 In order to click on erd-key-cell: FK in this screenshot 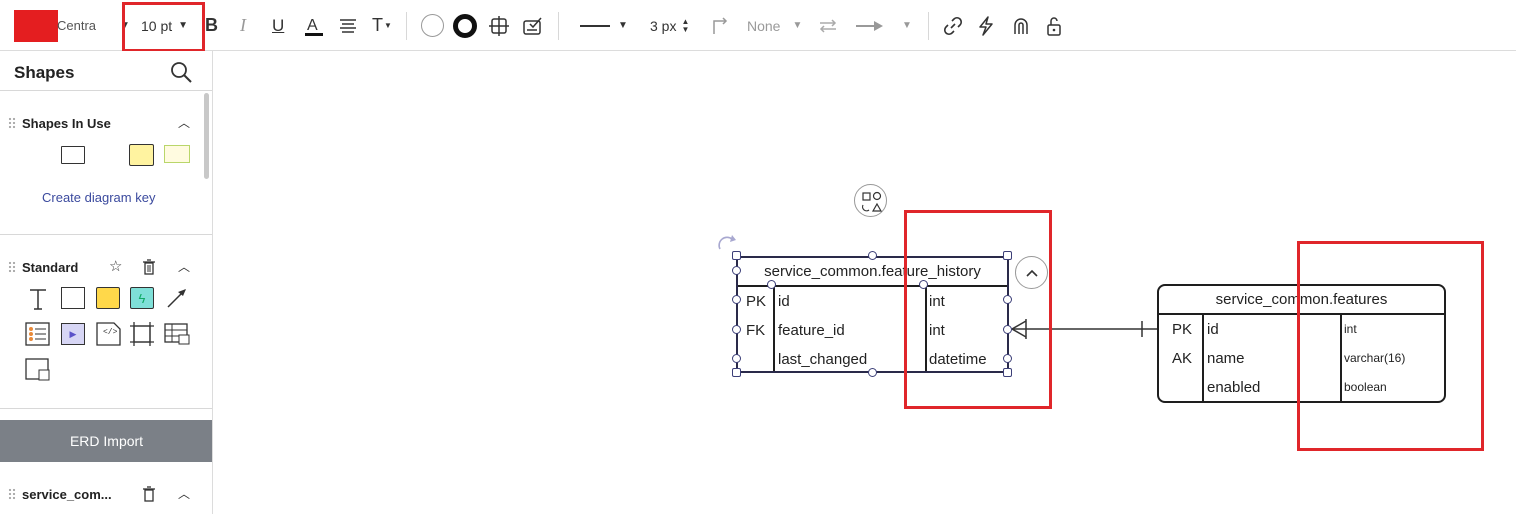, I will do `click(755, 330)`.